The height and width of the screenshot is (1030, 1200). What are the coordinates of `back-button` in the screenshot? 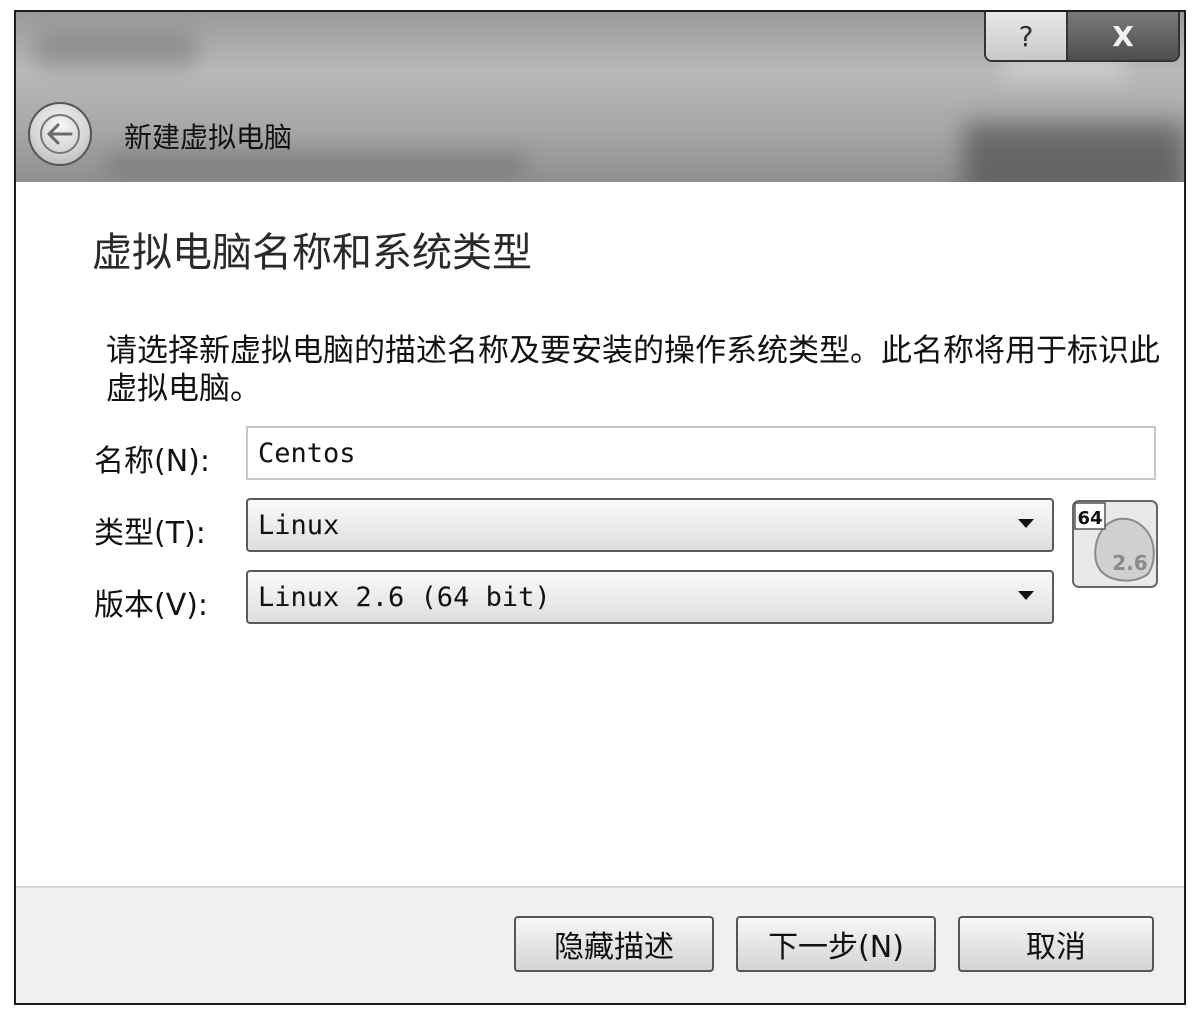 It's located at (60, 134).